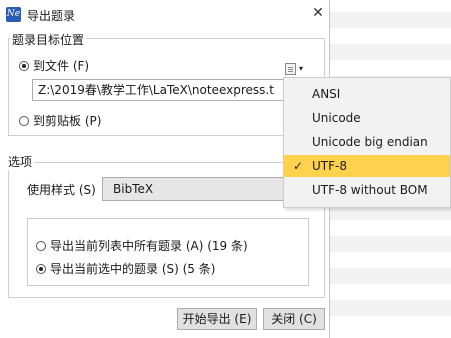  I want to click on menu-item-unicode-big-endian: Unicode big endian, so click(367, 142).